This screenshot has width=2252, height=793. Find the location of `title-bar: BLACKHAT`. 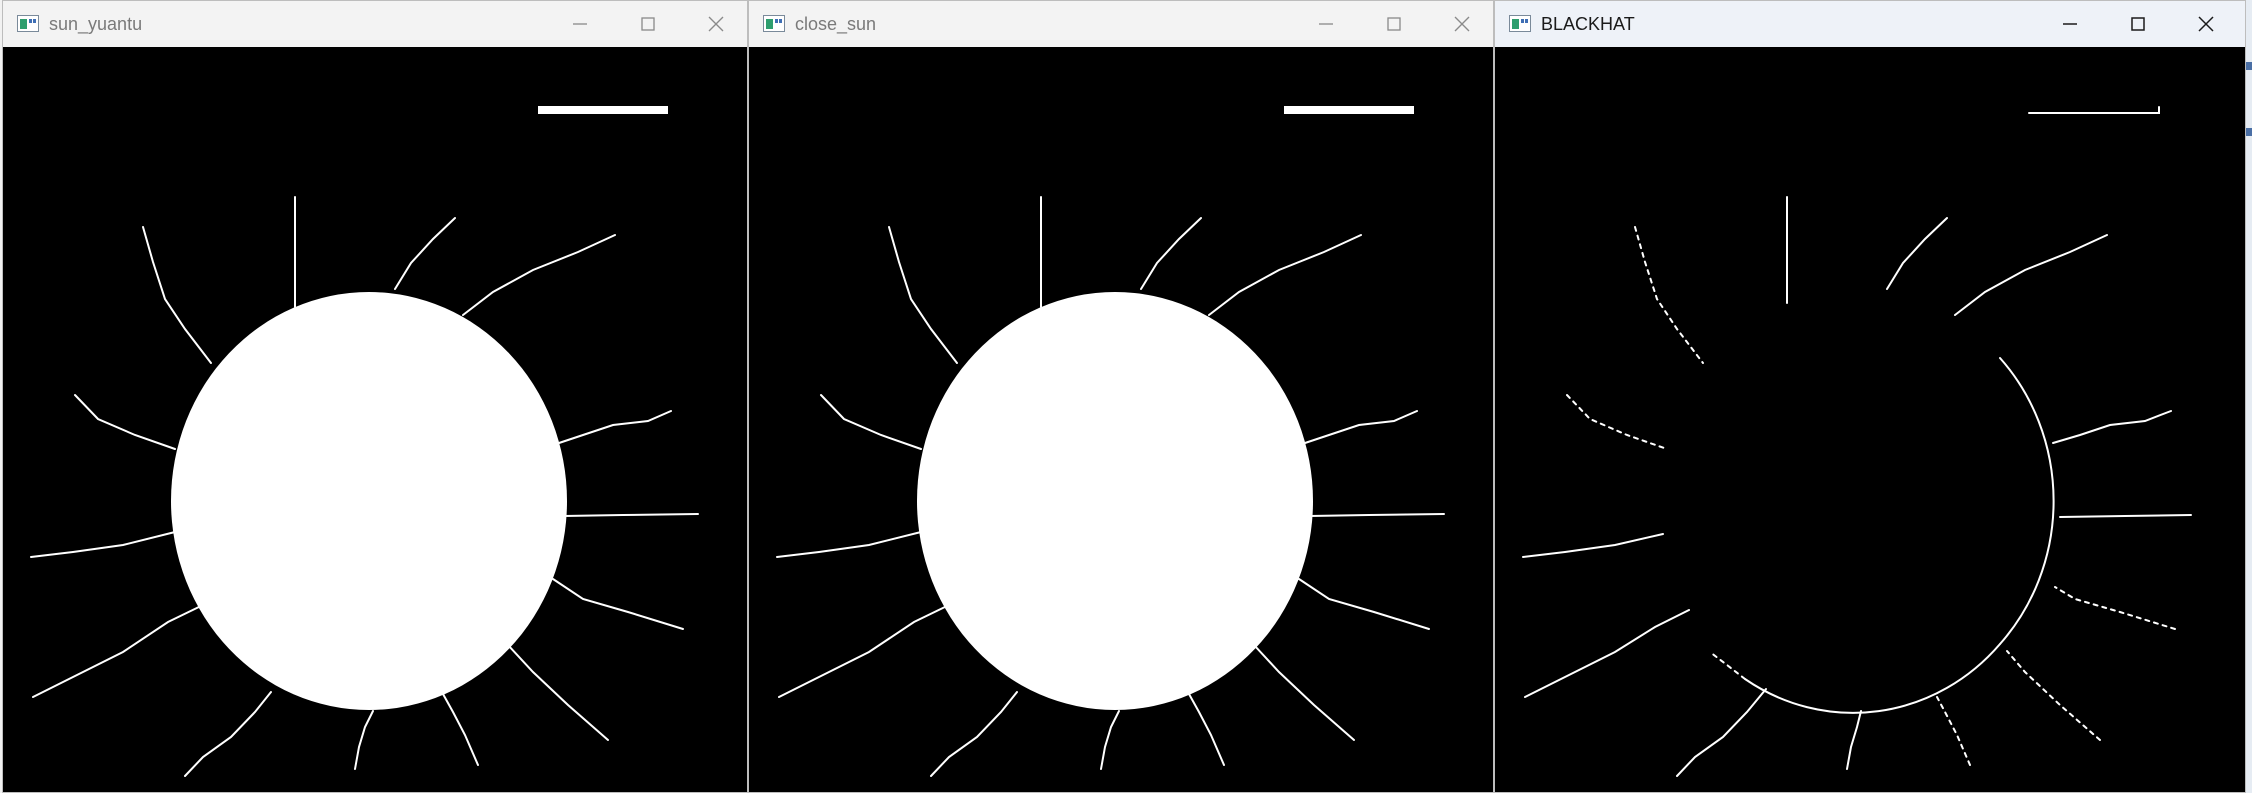

title-bar: BLACKHAT is located at coordinates (1870, 24).